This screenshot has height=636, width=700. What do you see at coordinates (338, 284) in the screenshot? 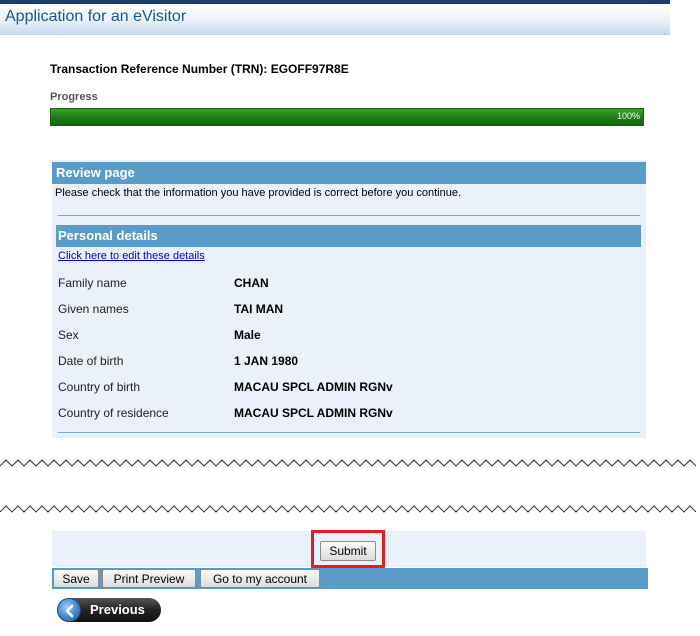
I see `field-row-family-name: Family name CHAN` at bounding box center [338, 284].